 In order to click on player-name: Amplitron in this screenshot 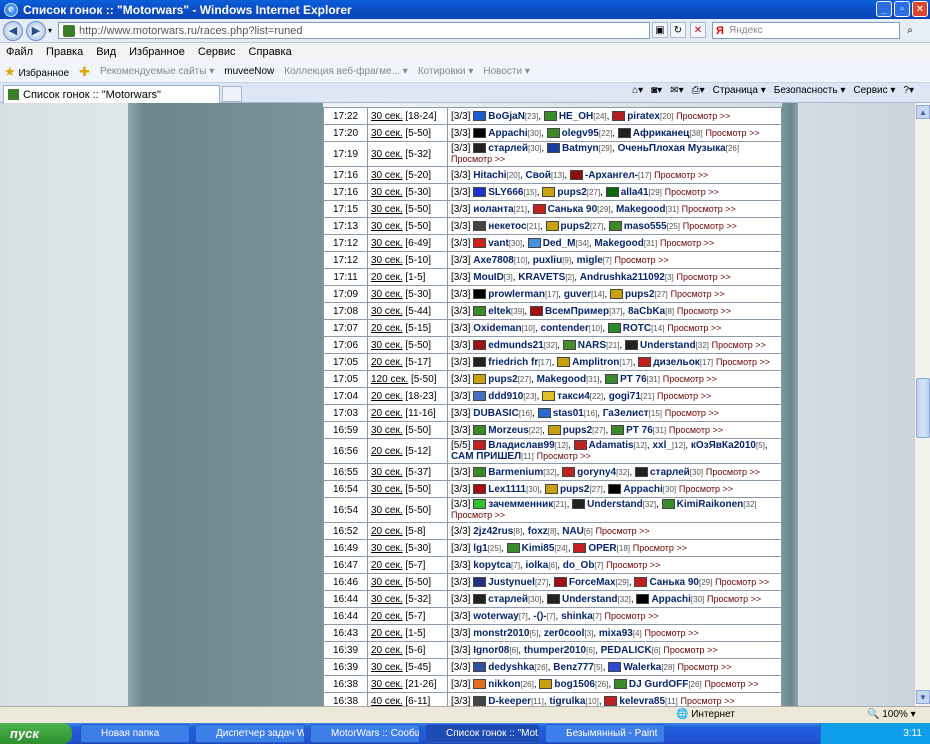, I will do `click(595, 362)`.